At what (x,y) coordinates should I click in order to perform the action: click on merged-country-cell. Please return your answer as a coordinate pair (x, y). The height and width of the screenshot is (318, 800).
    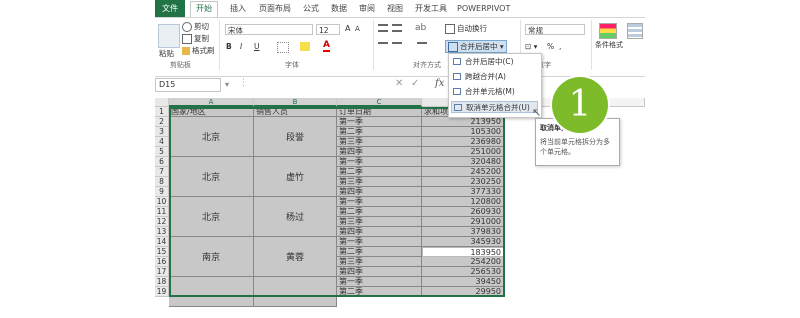
    Looking at the image, I should click on (211, 292).